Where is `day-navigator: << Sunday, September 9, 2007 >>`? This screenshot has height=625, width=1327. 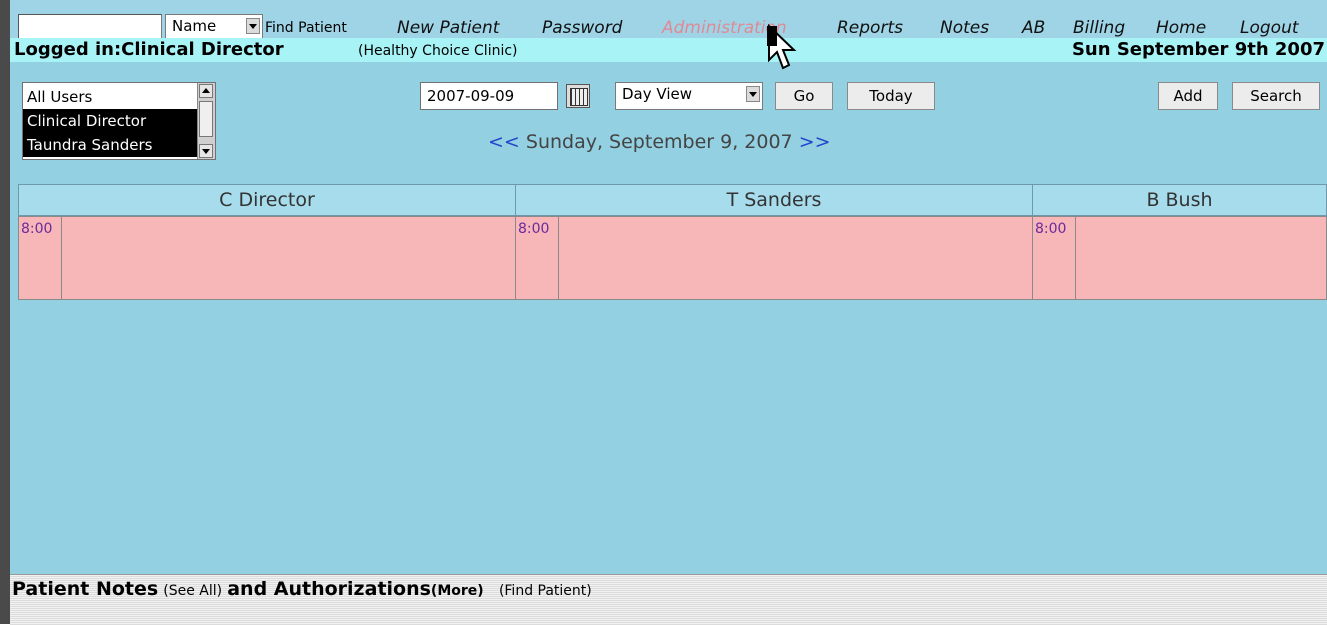
day-navigator: << Sunday, September 9, 2007 >> is located at coordinates (659, 142).